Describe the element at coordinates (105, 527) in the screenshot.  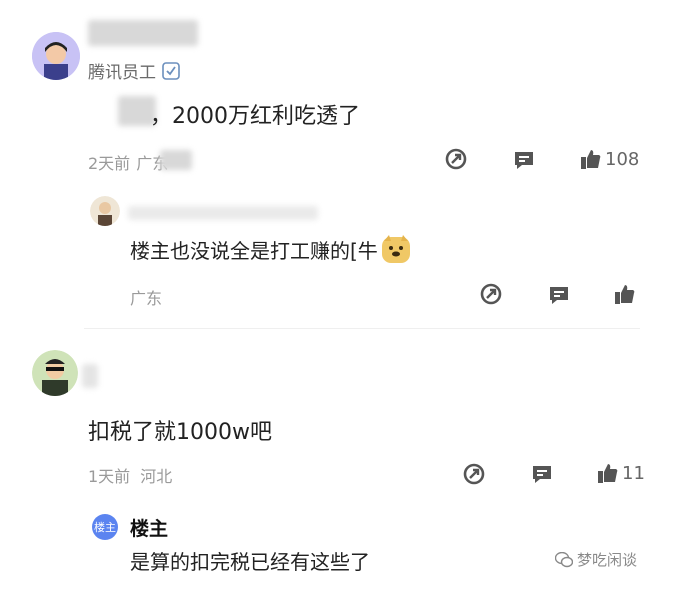
I see `op-badge: 楼主` at that location.